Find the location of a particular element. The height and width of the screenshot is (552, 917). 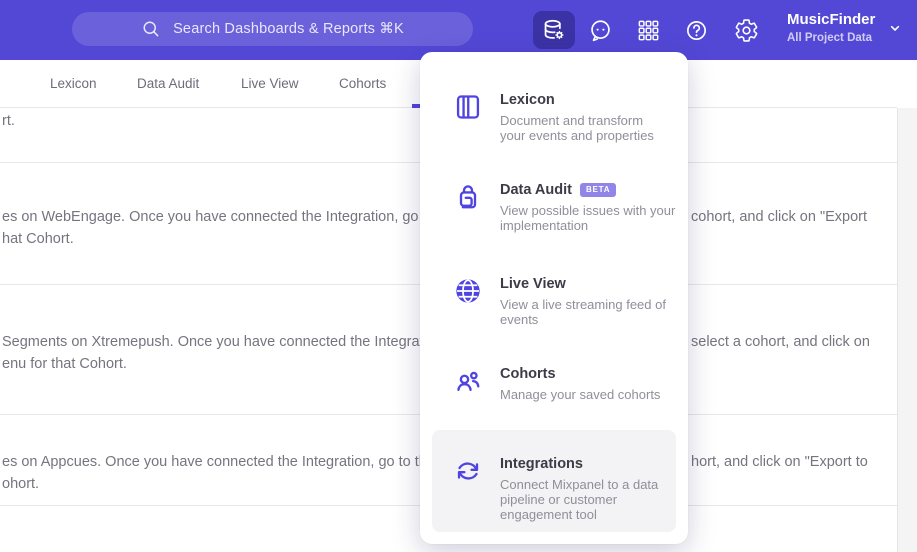

database-gear-icon is located at coordinates (554, 29).